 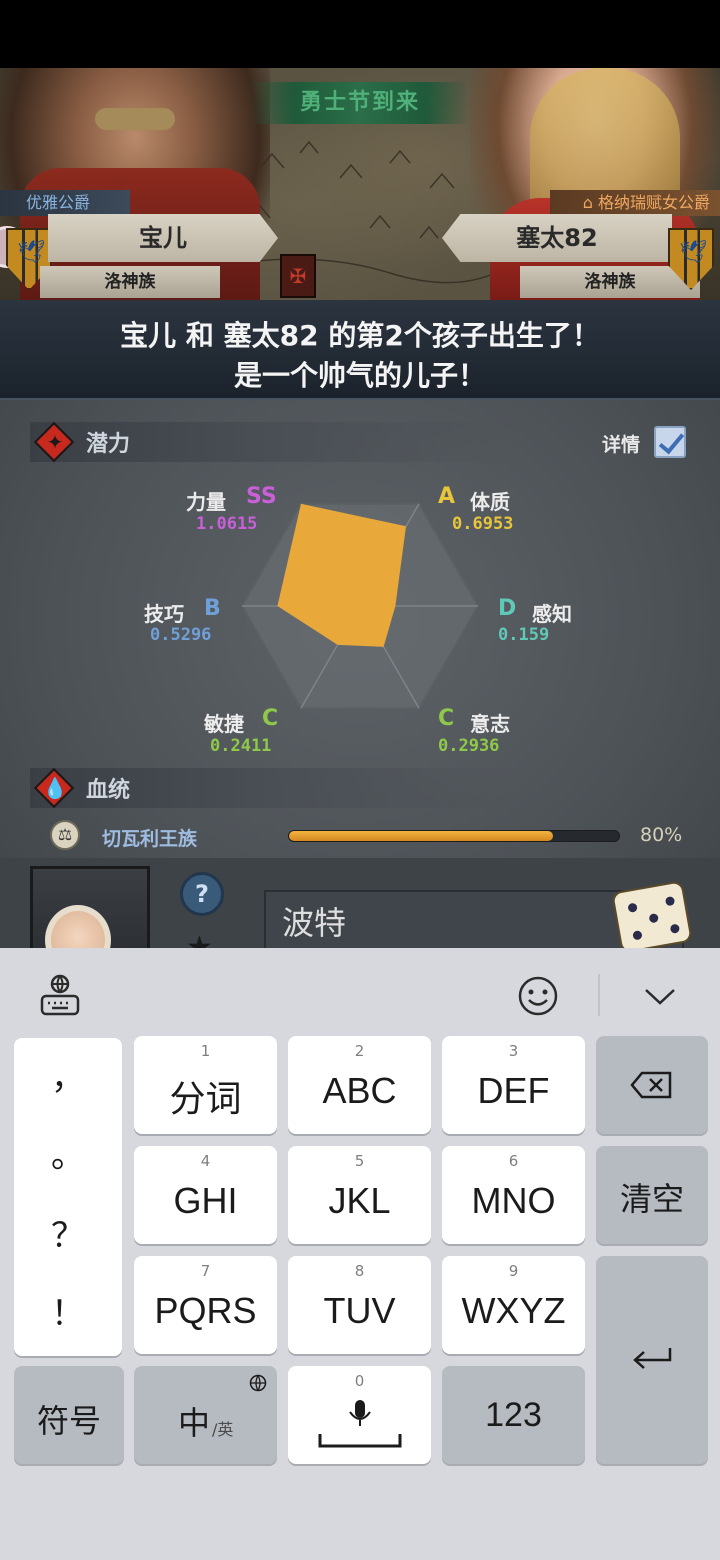 What do you see at coordinates (270, 442) in the screenshot?
I see `potential-header: ✦ 潜力` at bounding box center [270, 442].